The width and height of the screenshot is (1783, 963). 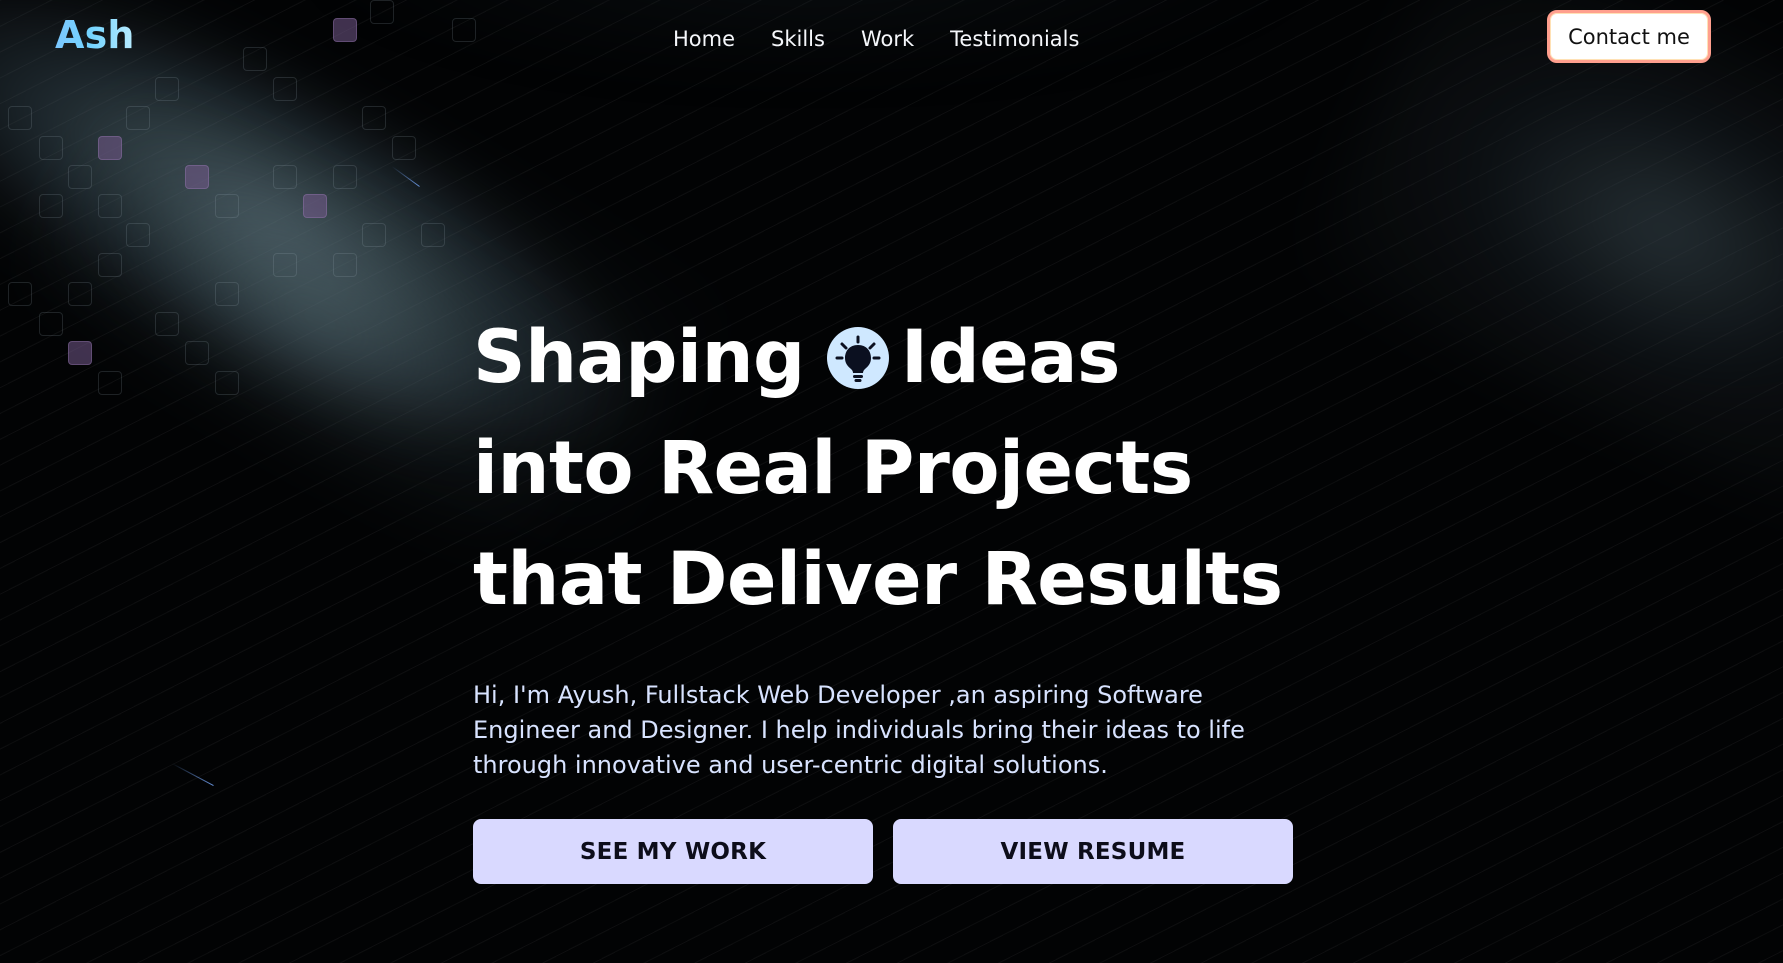 What do you see at coordinates (857, 357) in the screenshot?
I see `lightbulb-icon` at bounding box center [857, 357].